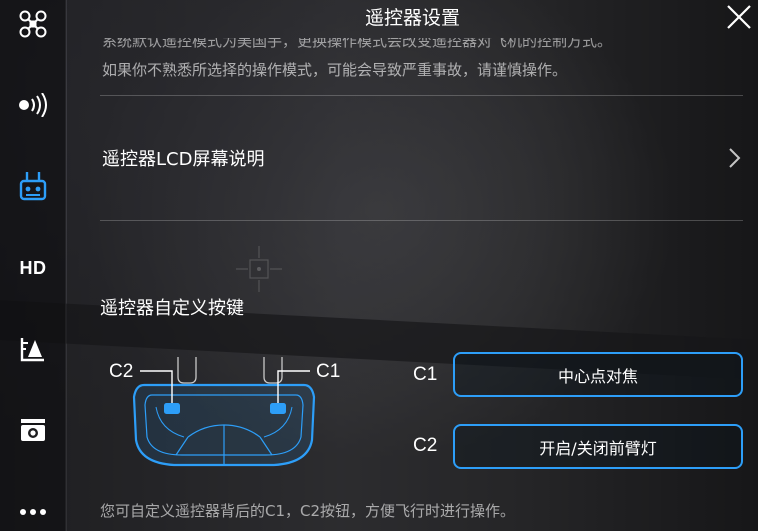  What do you see at coordinates (739, 17) in the screenshot?
I see `close-icon` at bounding box center [739, 17].